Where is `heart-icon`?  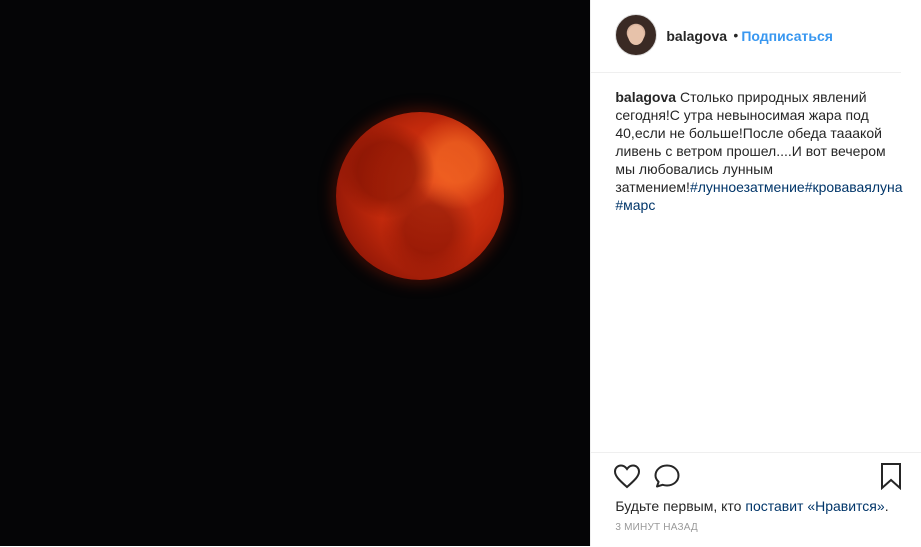
heart-icon is located at coordinates (627, 478).